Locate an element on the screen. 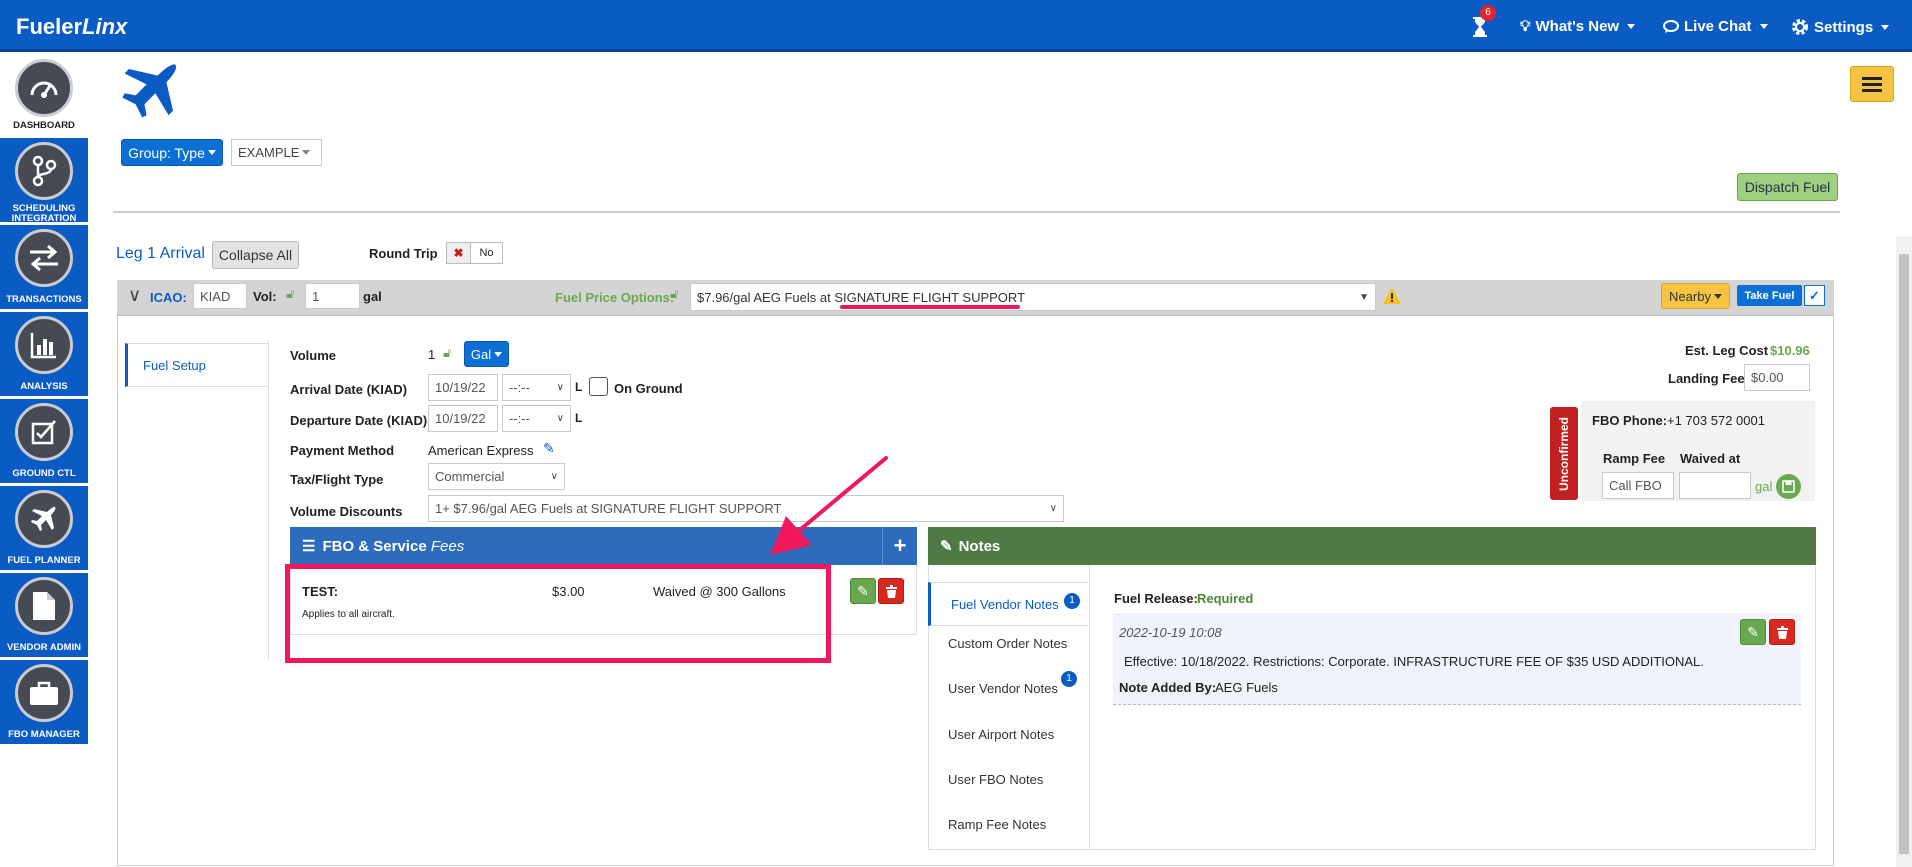 The width and height of the screenshot is (1912, 867). icao-input: KIAD is located at coordinates (220, 296).